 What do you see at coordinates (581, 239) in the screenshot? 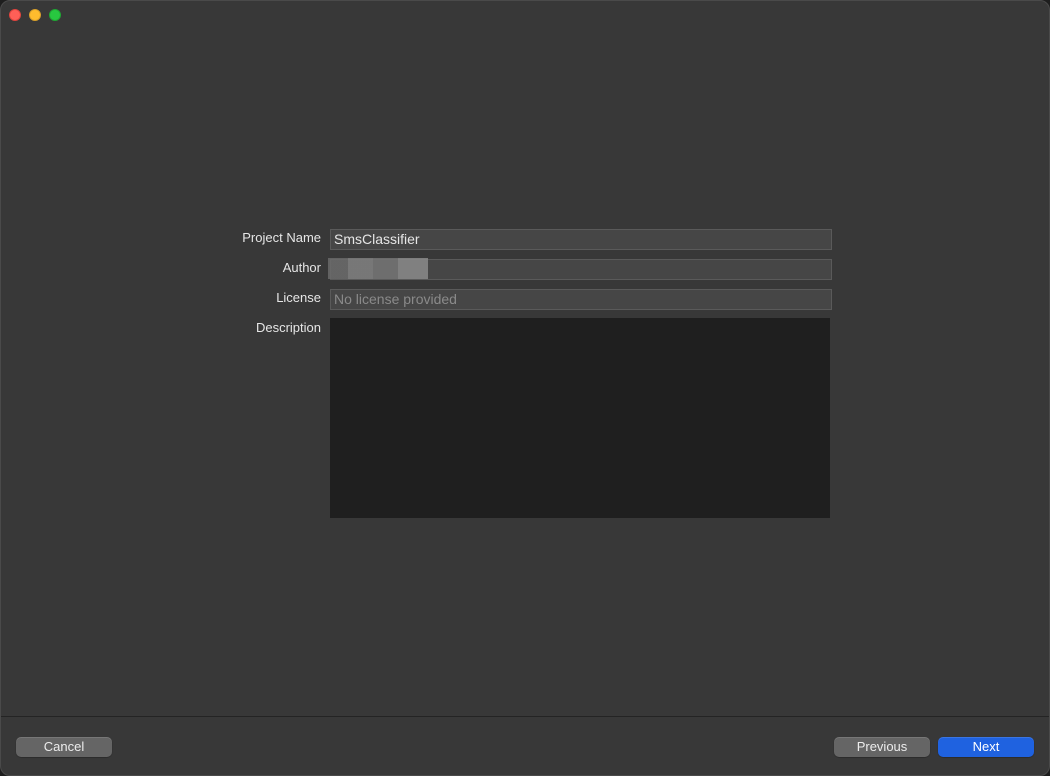
I see `project-name-field: SmsClassifier` at bounding box center [581, 239].